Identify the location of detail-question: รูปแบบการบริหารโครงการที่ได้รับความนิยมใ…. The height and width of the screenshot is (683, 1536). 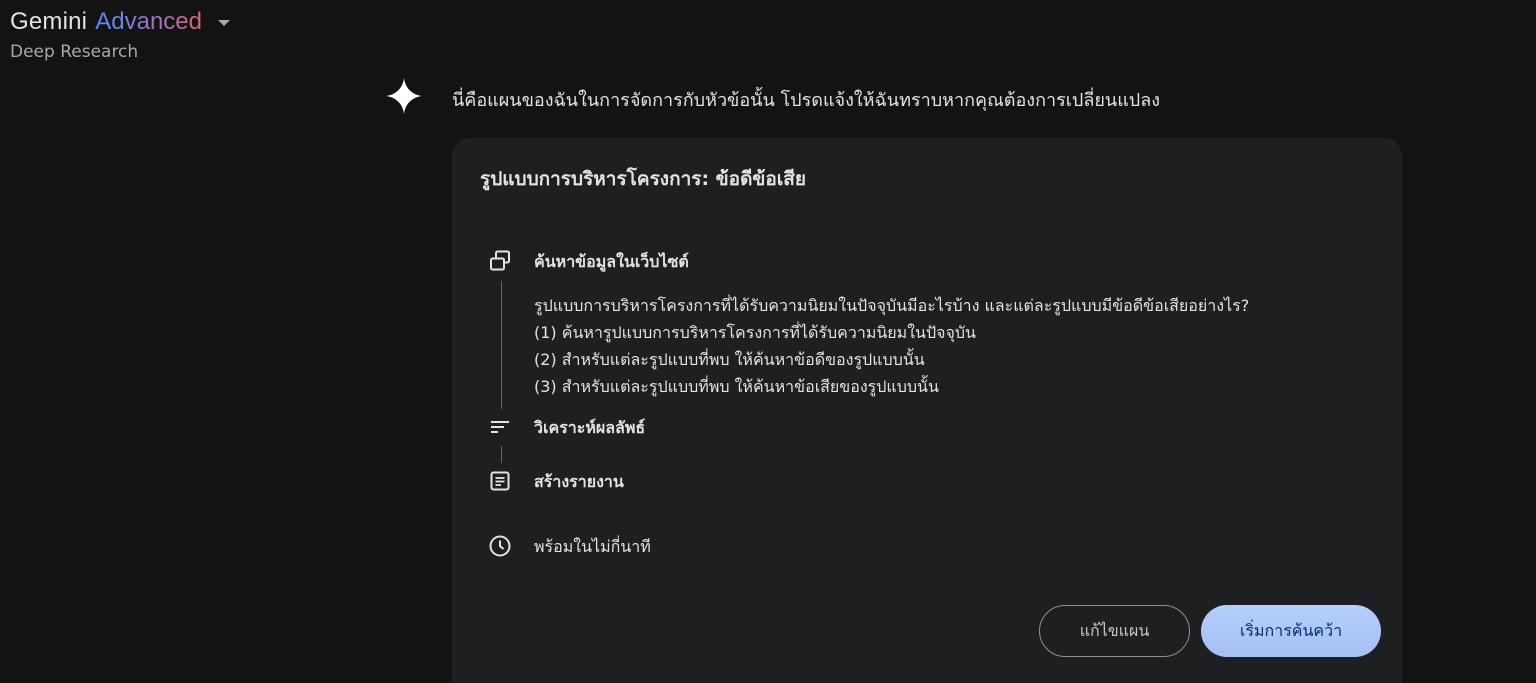
(892, 305).